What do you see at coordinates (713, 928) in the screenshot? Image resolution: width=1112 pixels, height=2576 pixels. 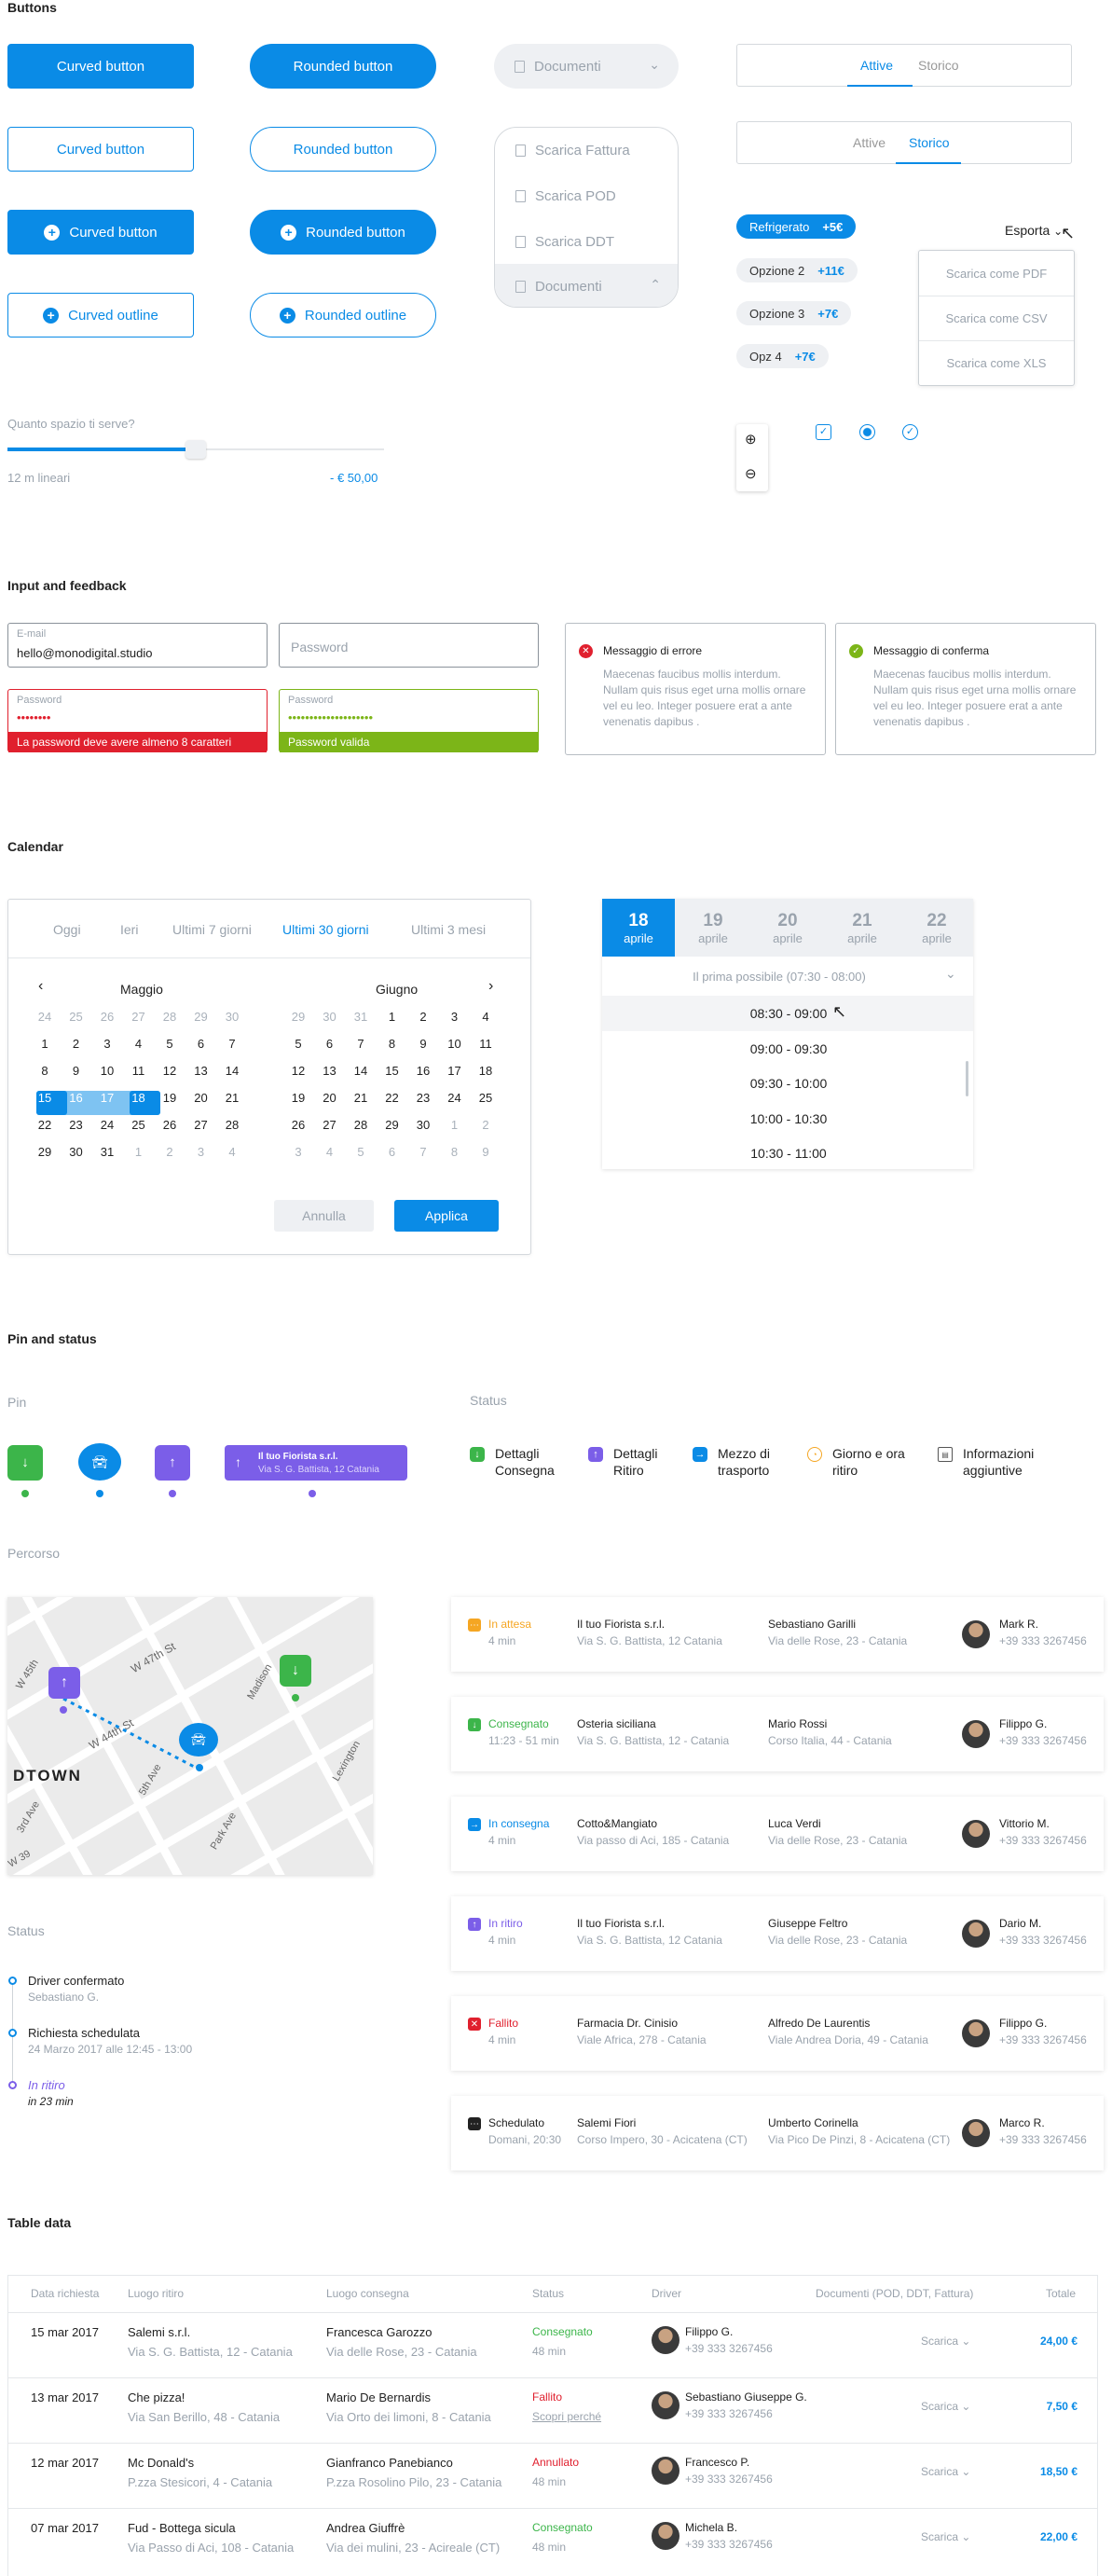 I see `day-option: 19 aprile` at bounding box center [713, 928].